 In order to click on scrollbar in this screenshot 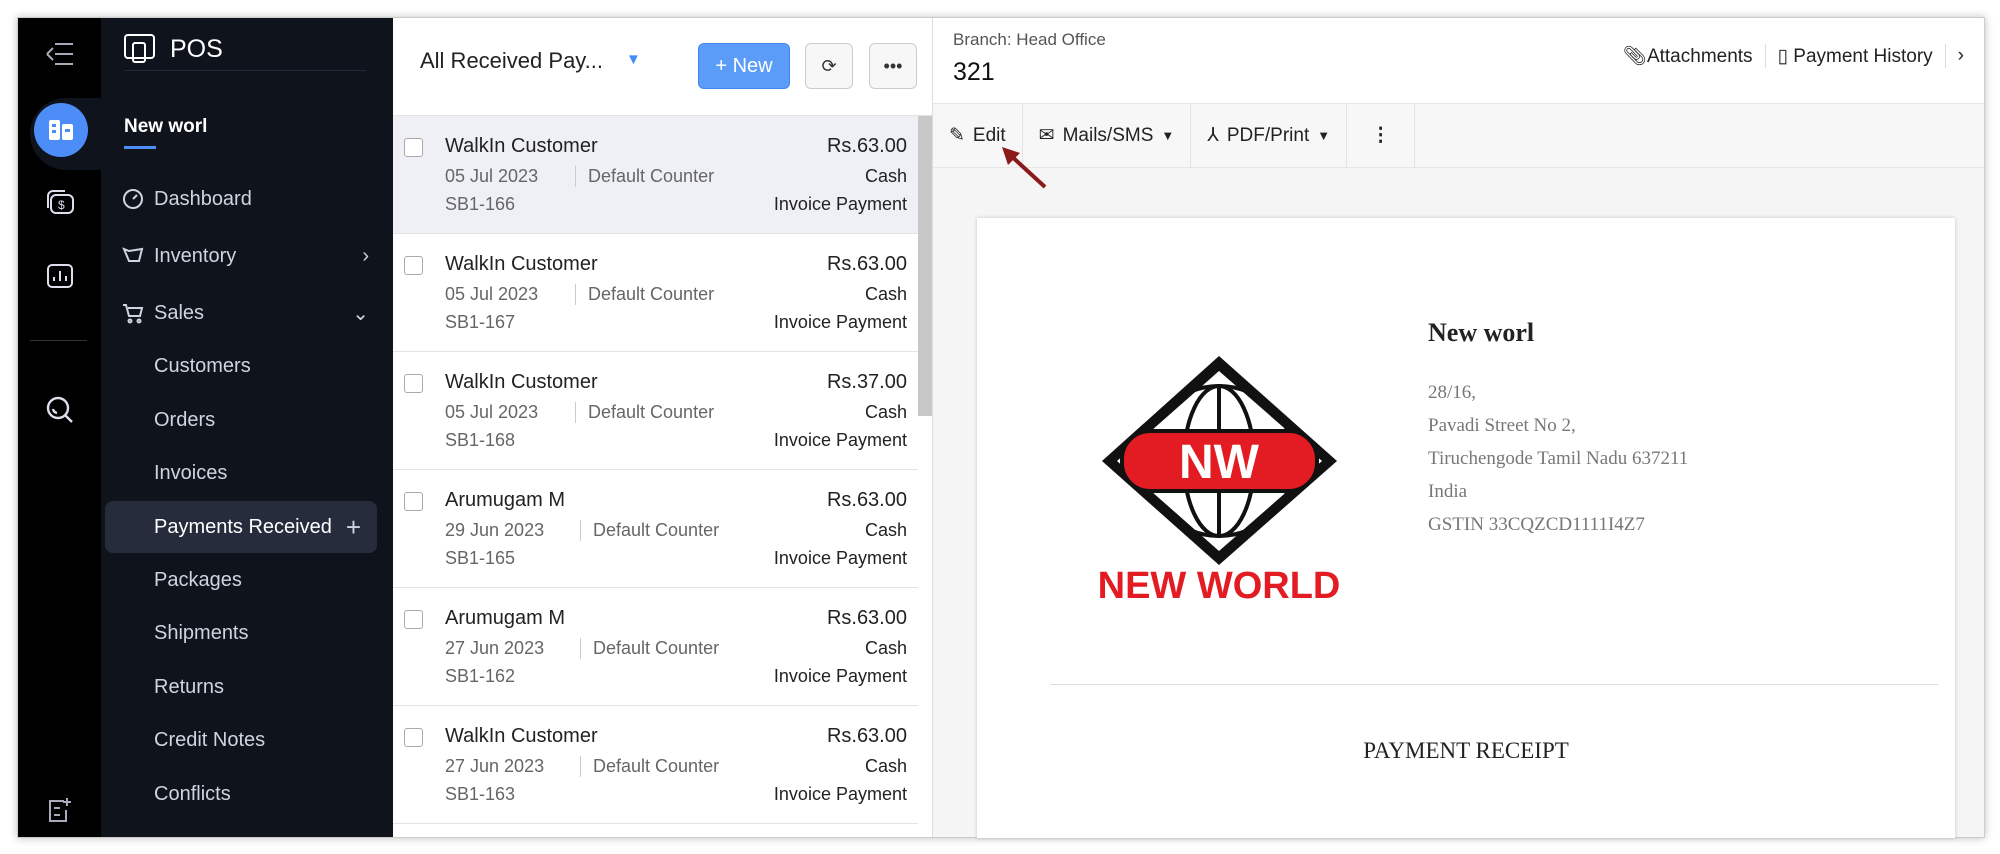, I will do `click(925, 266)`.